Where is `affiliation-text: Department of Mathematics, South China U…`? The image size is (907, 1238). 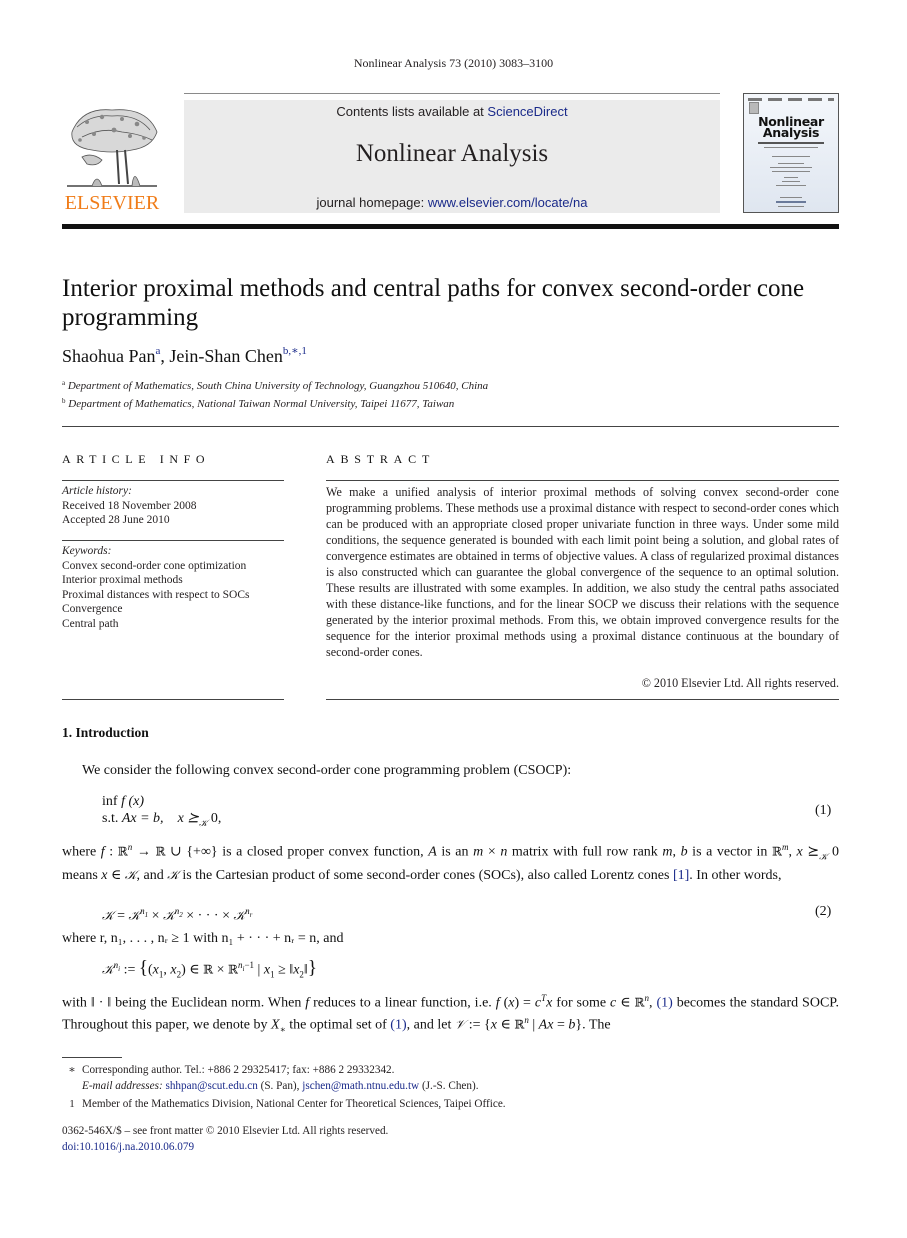 affiliation-text: Department of Mathematics, South China U… is located at coordinates (278, 386).